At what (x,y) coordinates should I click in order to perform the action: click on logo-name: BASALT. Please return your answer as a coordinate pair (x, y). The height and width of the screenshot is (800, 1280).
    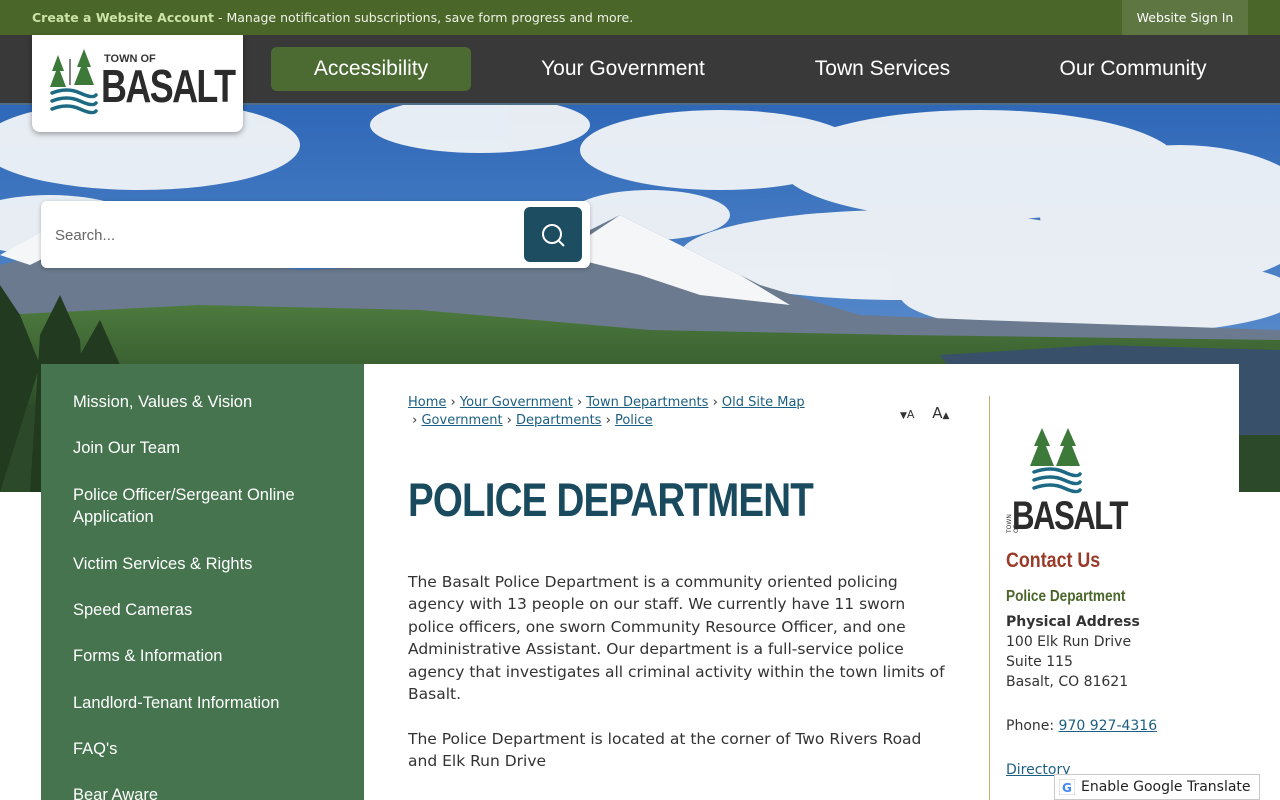
    Looking at the image, I should click on (168, 86).